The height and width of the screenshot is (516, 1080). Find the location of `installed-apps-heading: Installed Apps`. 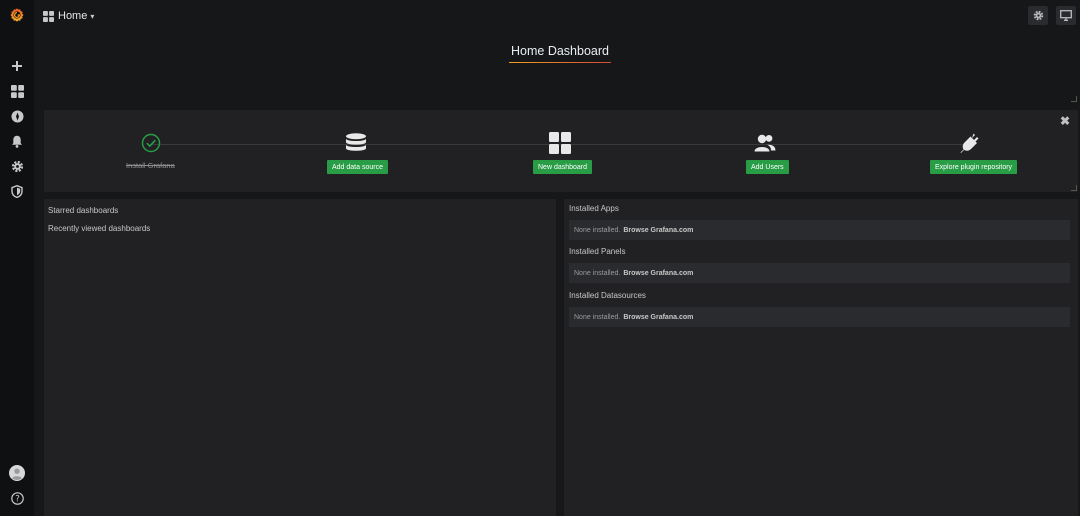

installed-apps-heading: Installed Apps is located at coordinates (594, 208).